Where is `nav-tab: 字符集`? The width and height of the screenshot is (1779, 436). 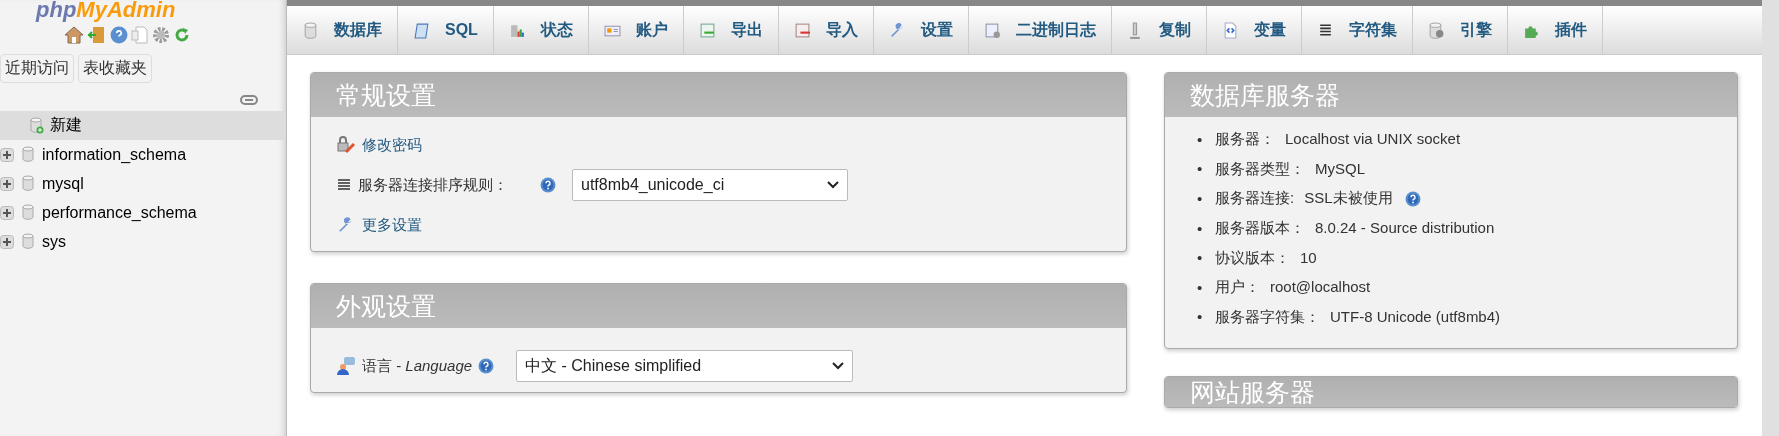
nav-tab: 字符集 is located at coordinates (1357, 30).